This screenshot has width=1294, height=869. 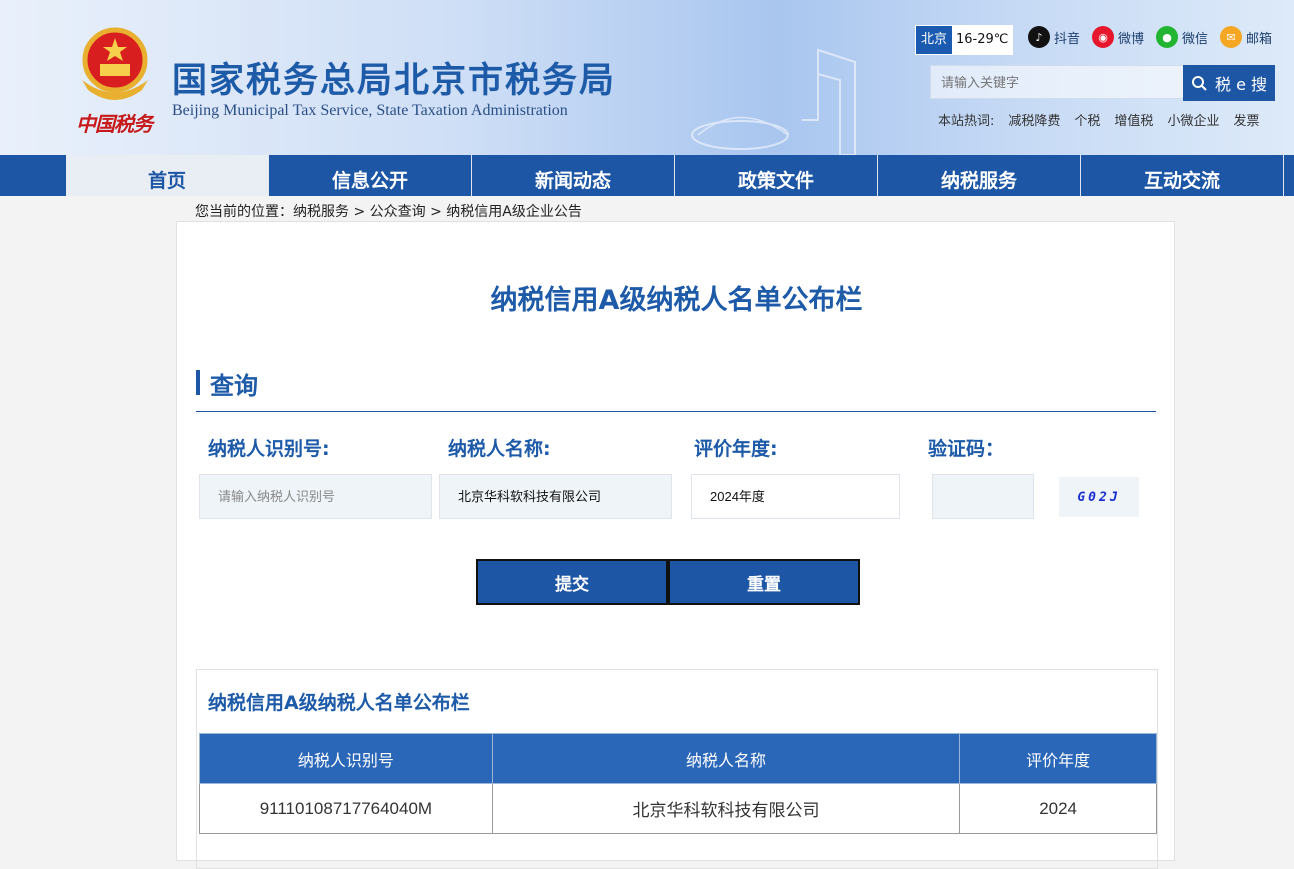 What do you see at coordinates (1058, 758) in the screenshot?
I see `column-header: 评价年度` at bounding box center [1058, 758].